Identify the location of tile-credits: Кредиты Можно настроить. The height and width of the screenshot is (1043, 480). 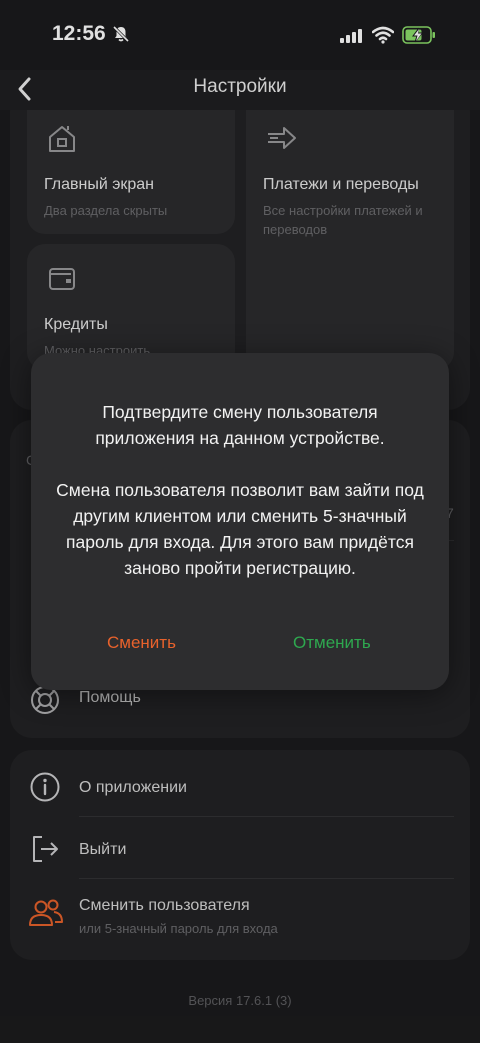
(131, 307).